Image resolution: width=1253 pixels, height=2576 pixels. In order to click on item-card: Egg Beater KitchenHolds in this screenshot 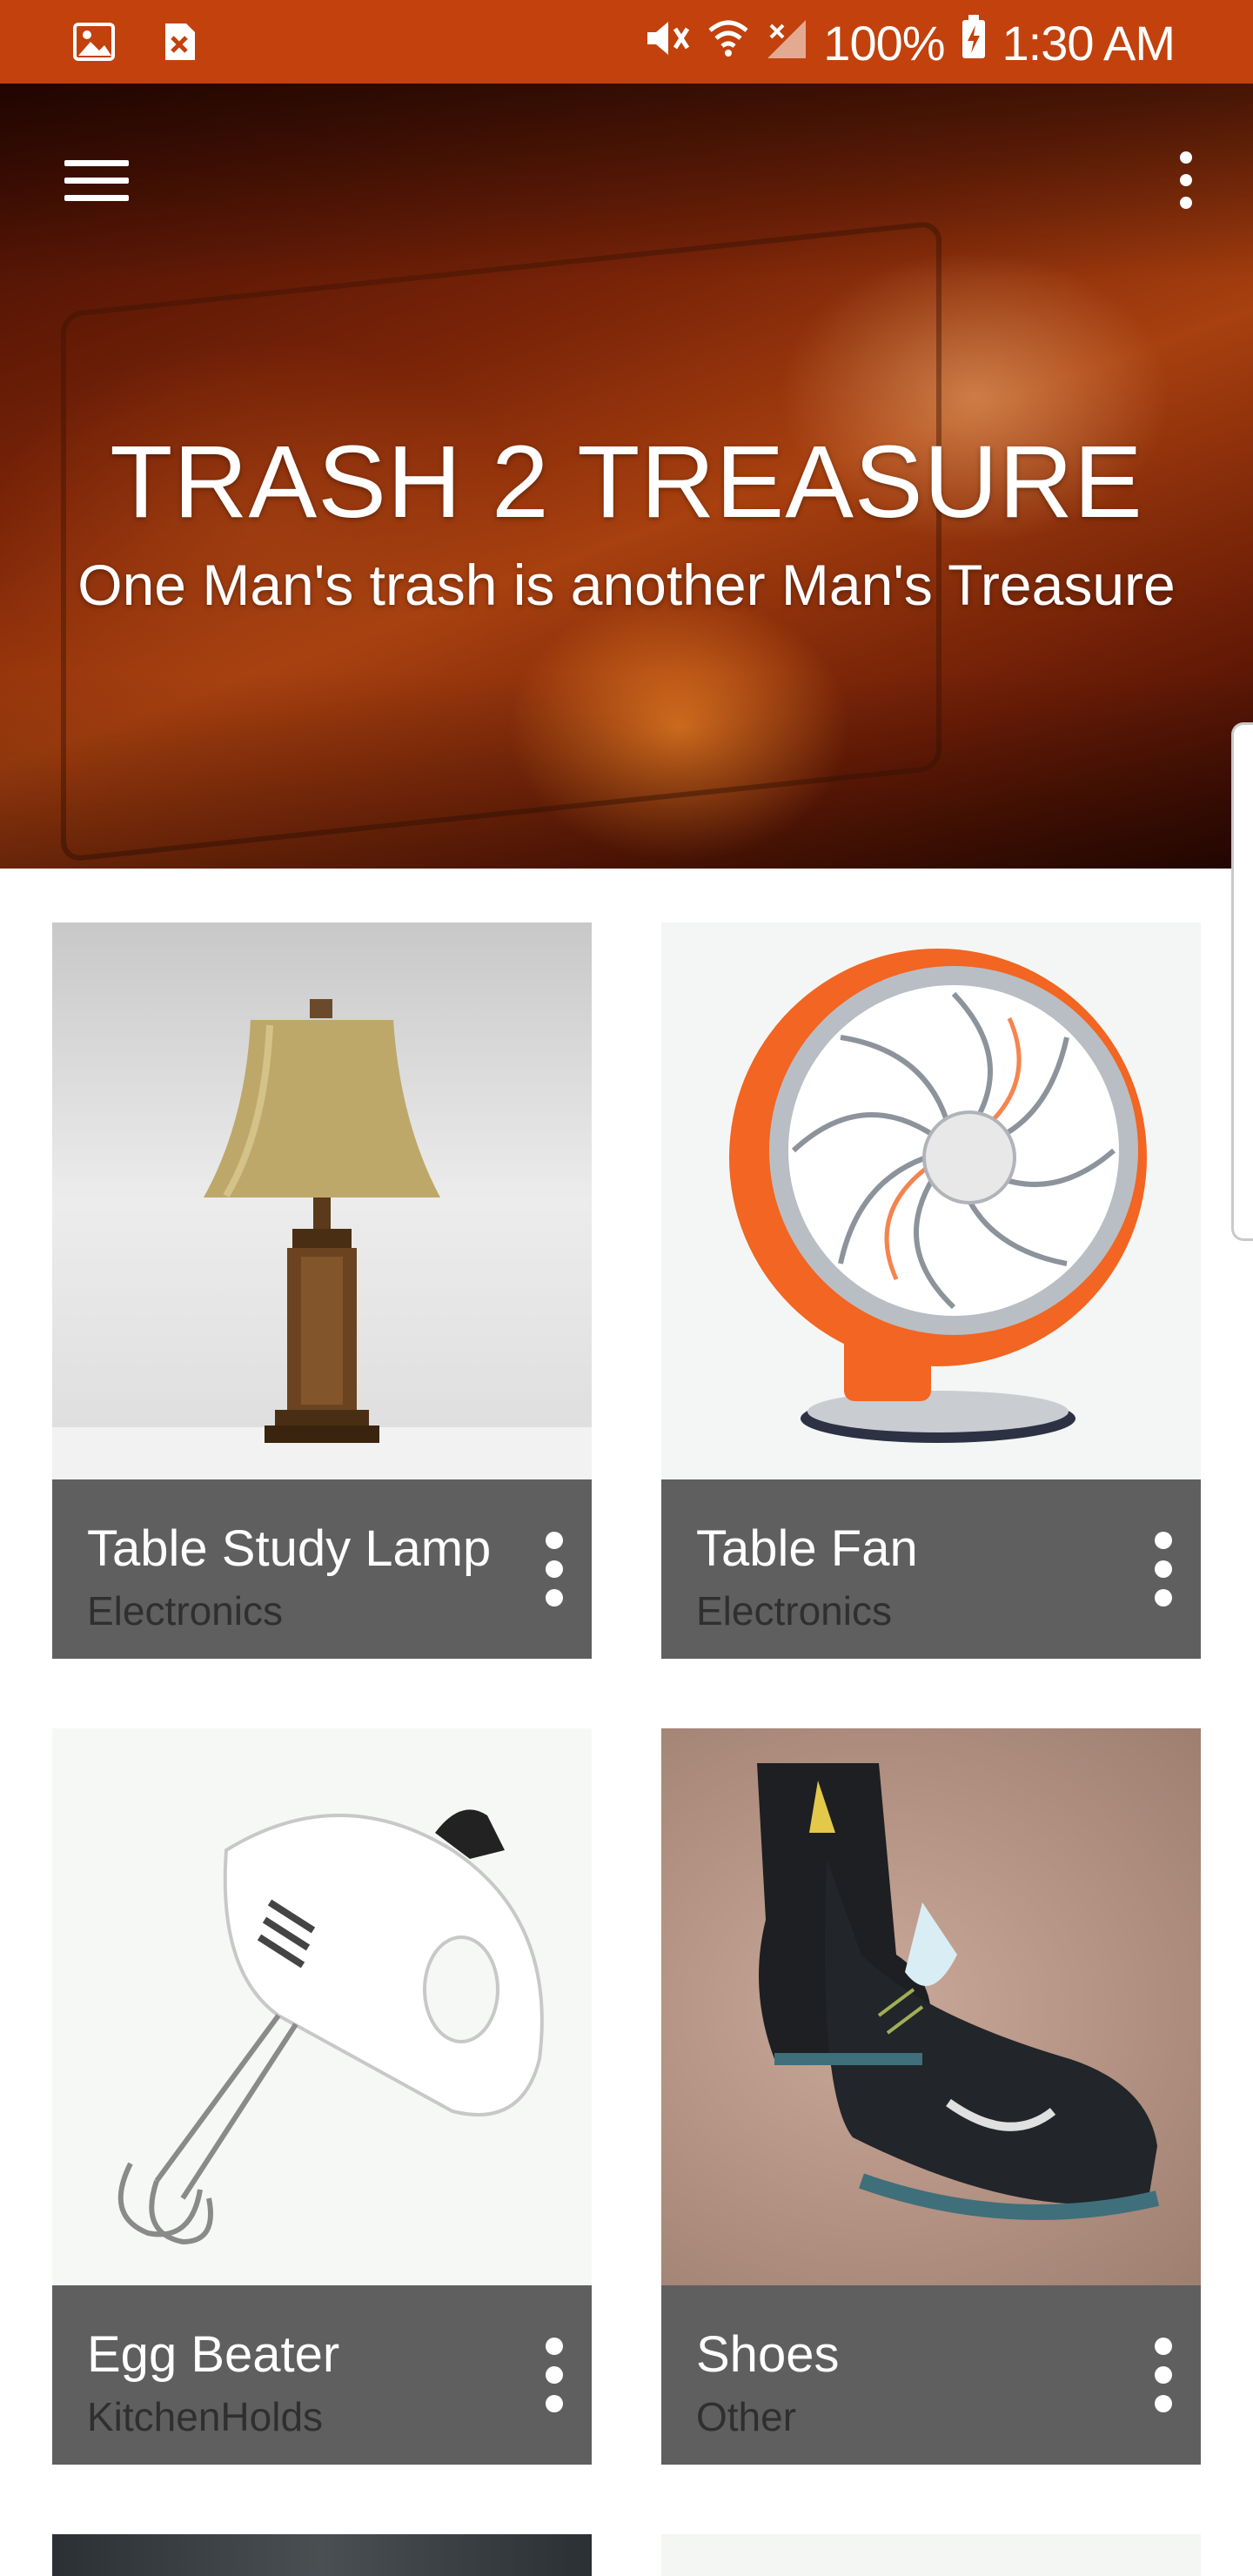, I will do `click(322, 2096)`.